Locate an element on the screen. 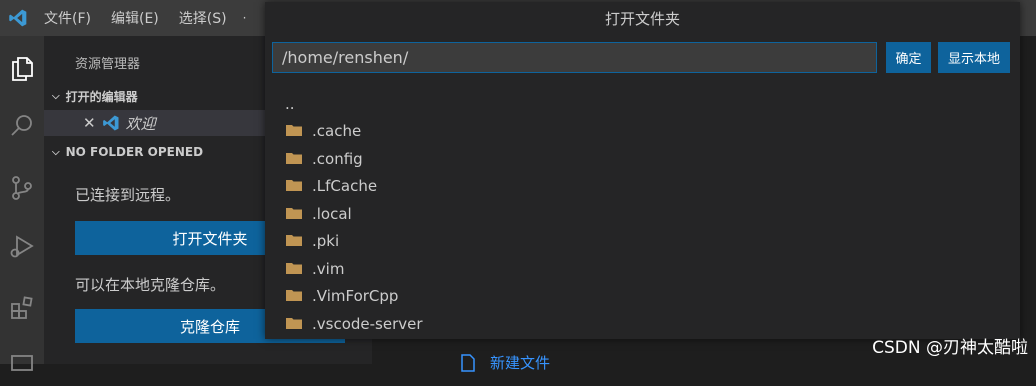 This screenshot has height=386, width=1036. new-file-label: 新建文件 is located at coordinates (520, 363).